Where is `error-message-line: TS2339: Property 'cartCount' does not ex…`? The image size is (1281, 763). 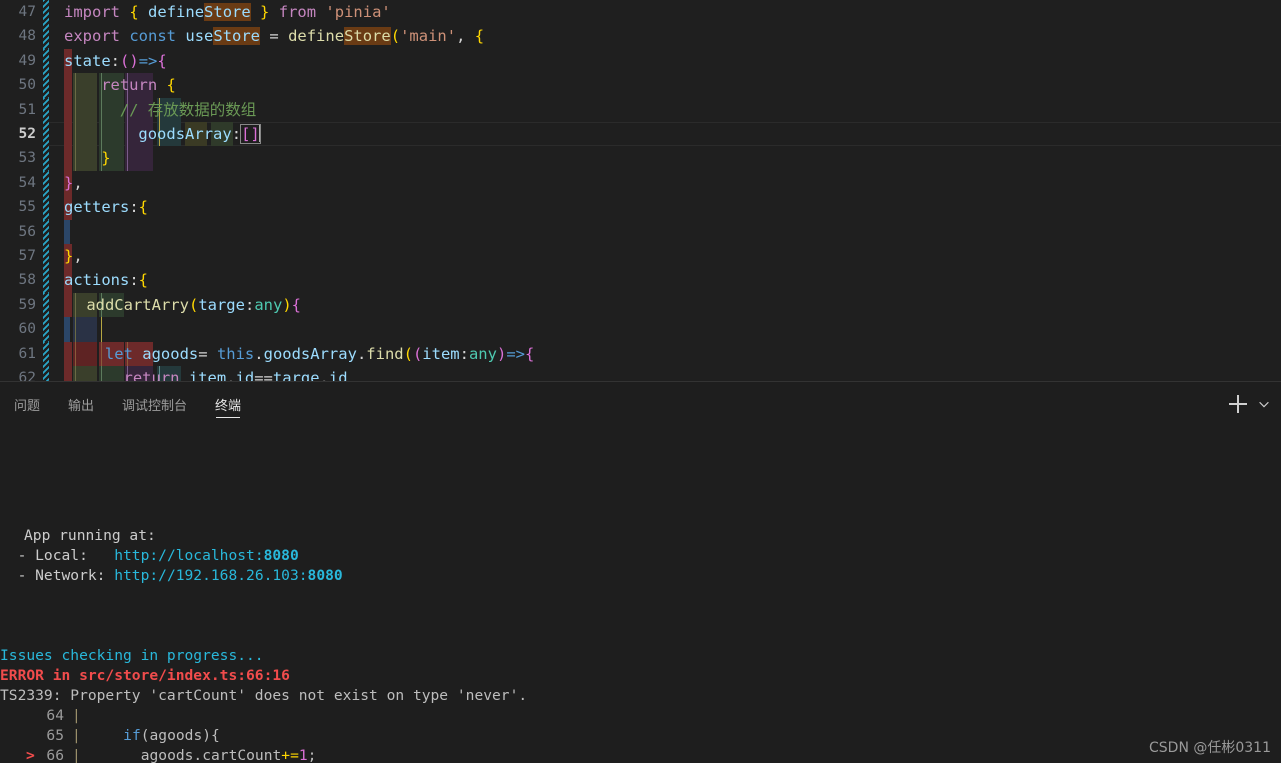
error-message-line: TS2339: Property 'cartCount' does not ex… is located at coordinates (264, 695).